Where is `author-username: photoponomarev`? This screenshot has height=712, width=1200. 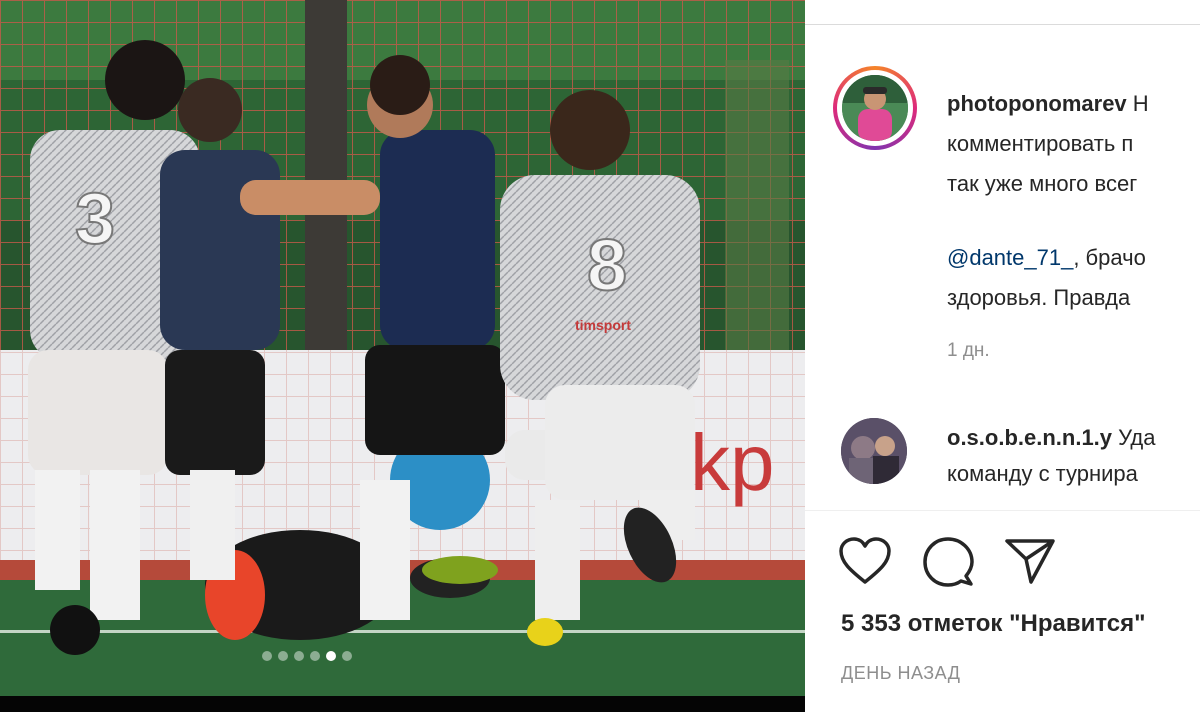
author-username: photoponomarev is located at coordinates (1037, 103).